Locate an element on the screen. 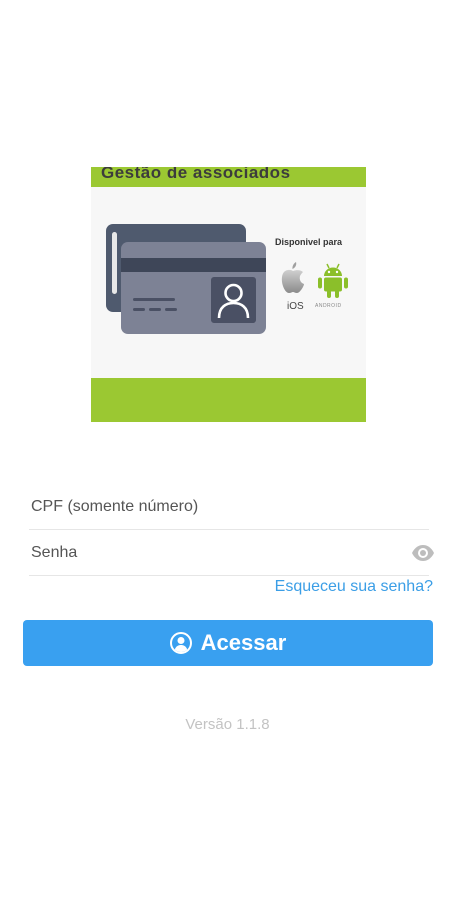  id-card-icon is located at coordinates (193, 288).